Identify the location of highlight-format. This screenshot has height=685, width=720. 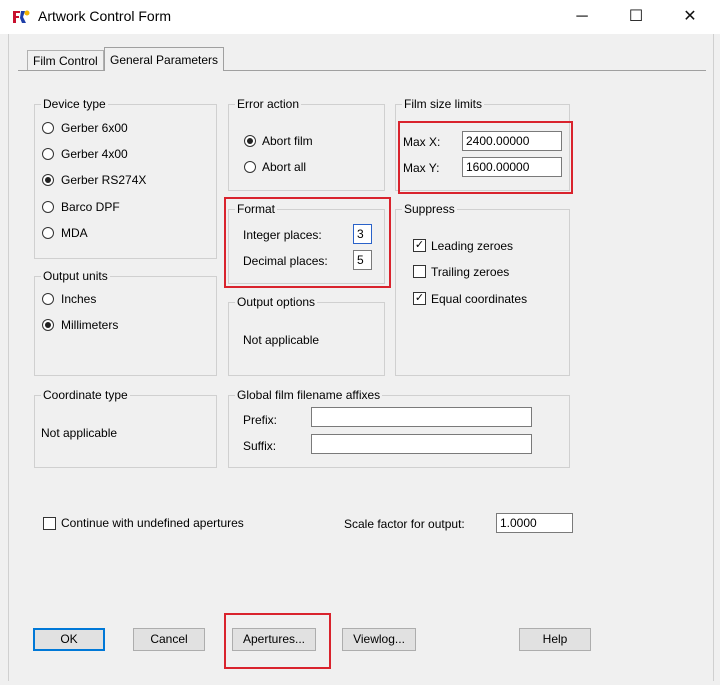
(307, 242).